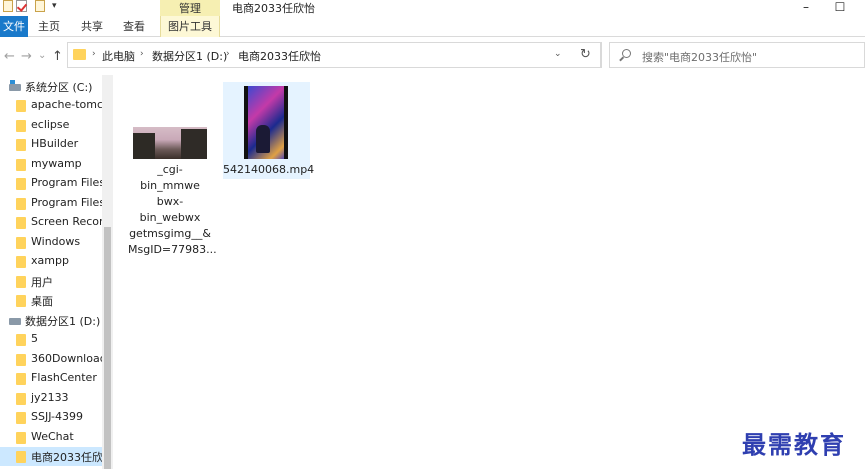 The image size is (865, 469). Describe the element at coordinates (42, 301) in the screenshot. I see `sidebar-item-label: 桌面` at that location.